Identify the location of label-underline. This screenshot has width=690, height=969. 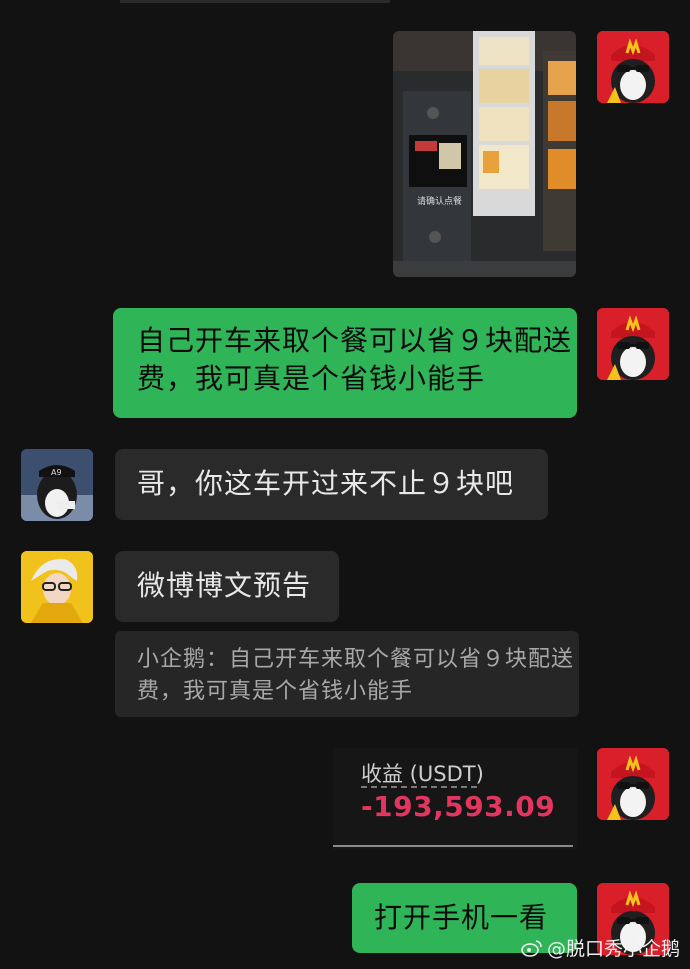
(419, 787).